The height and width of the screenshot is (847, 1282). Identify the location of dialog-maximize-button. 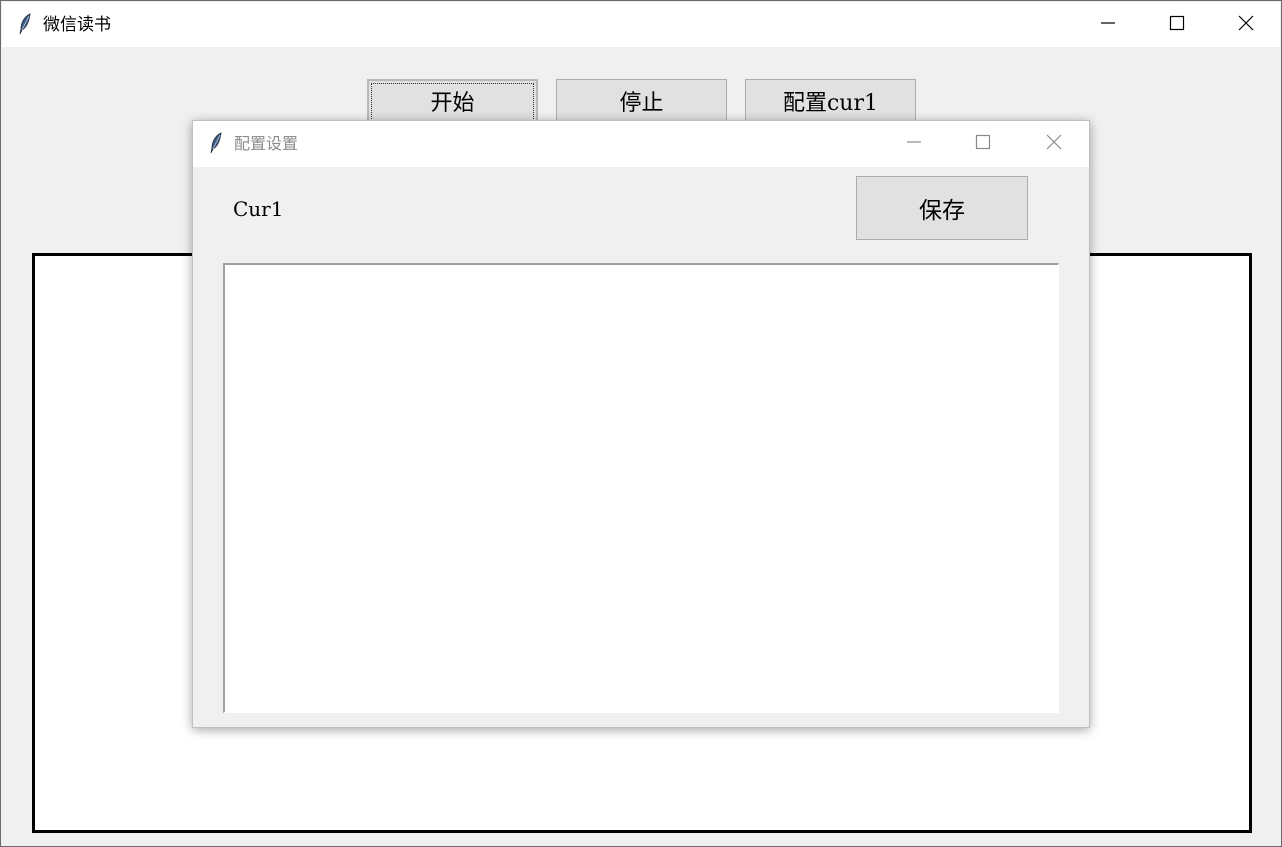
(982, 144).